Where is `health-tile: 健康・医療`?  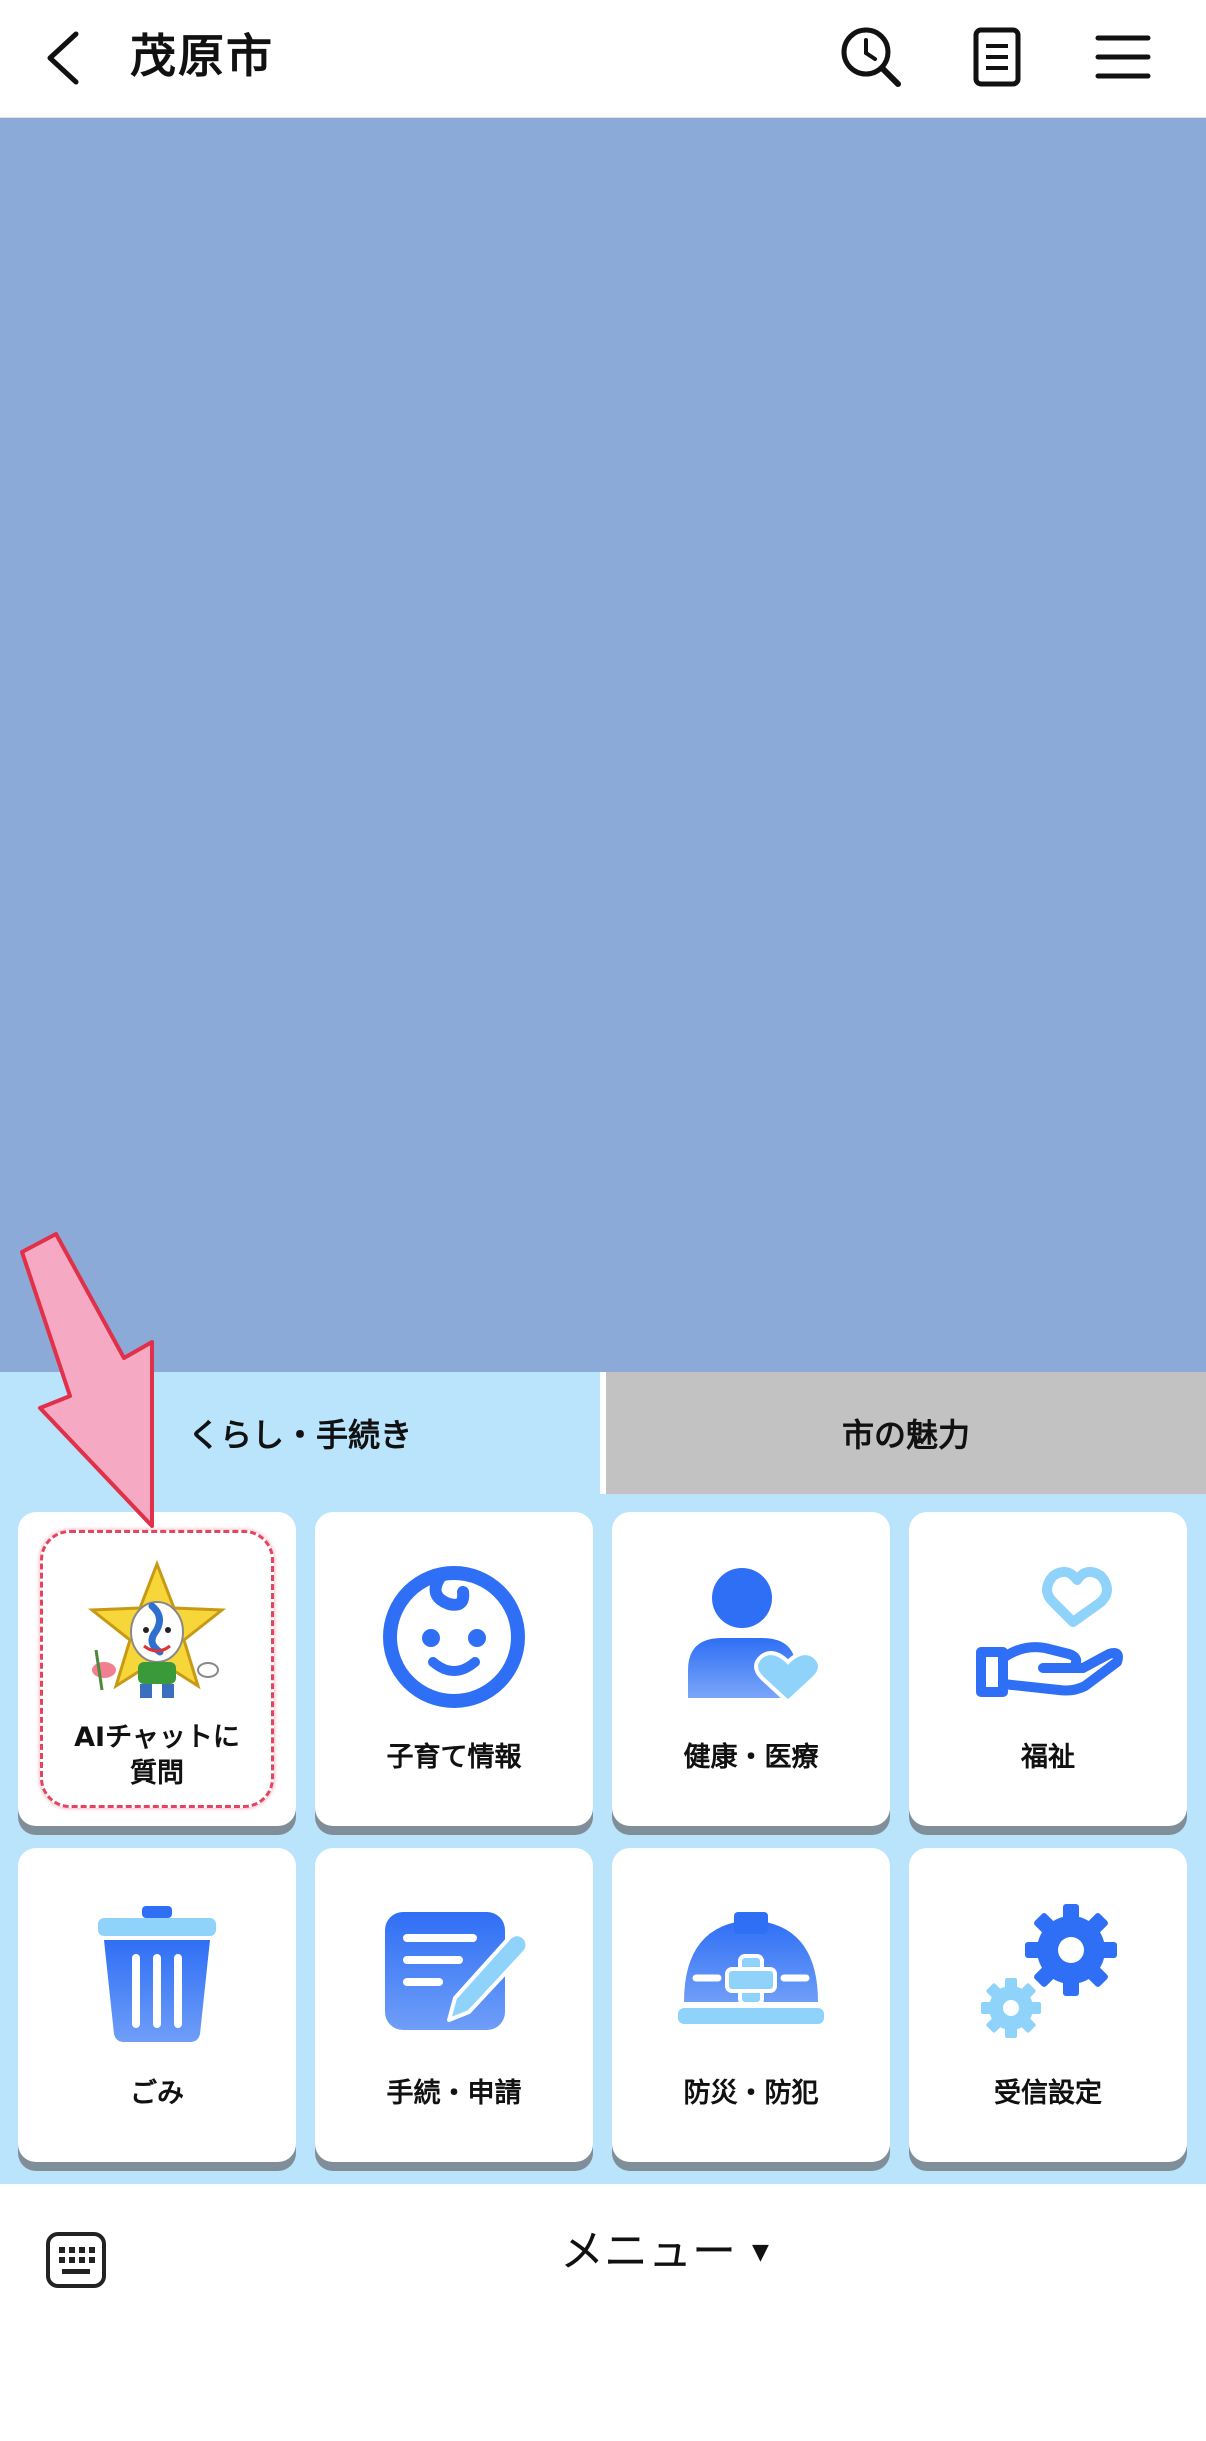 health-tile: 健康・医療 is located at coordinates (751, 1669).